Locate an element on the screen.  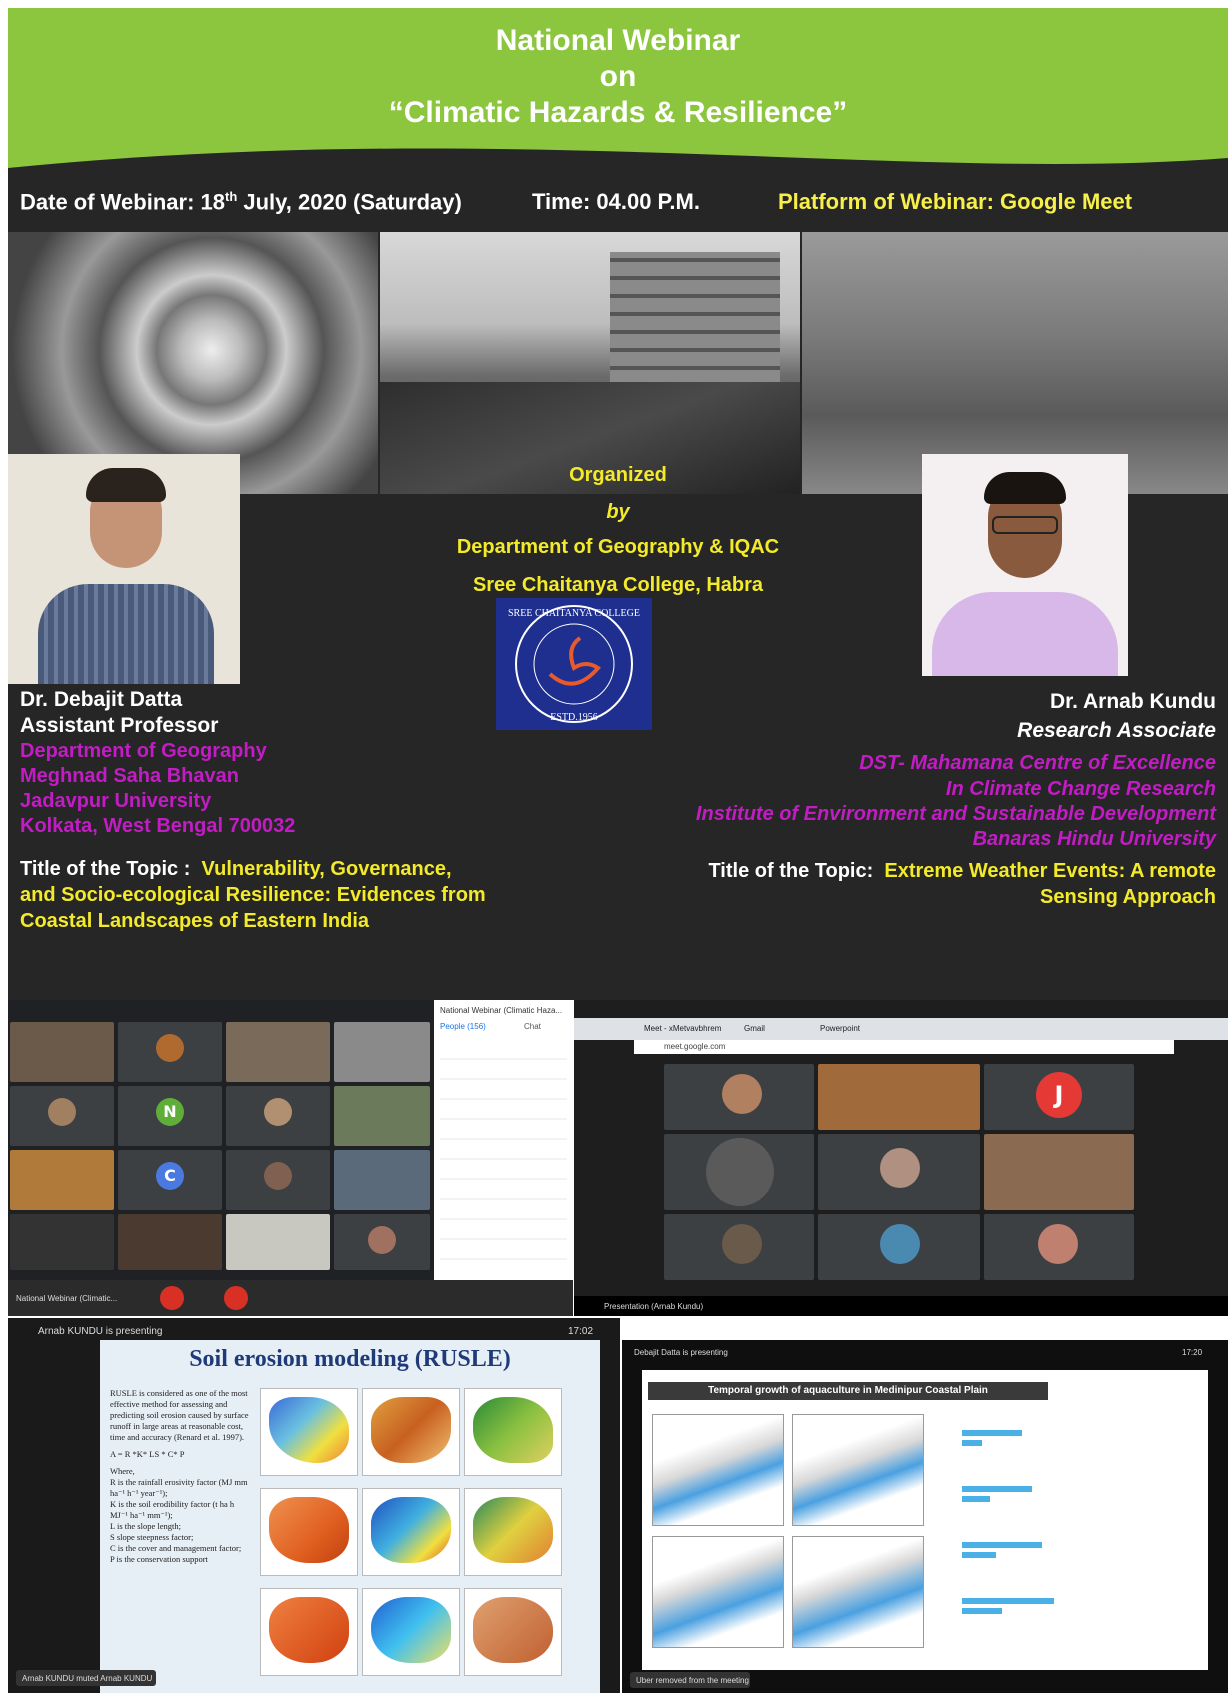
address-bar: meet.google.com is located at coordinates (904, 1047).